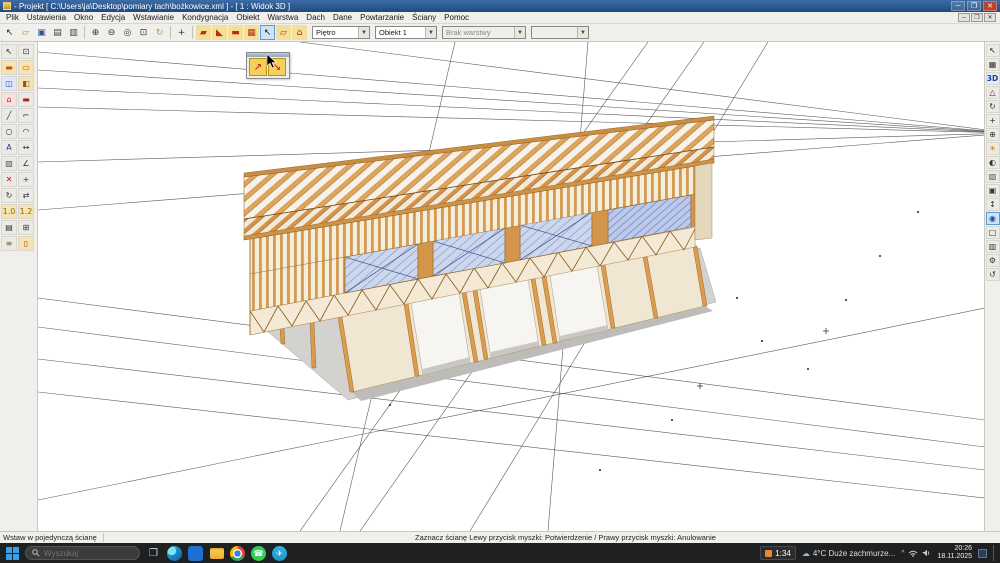 The width and height of the screenshot is (1000, 563). What do you see at coordinates (247, 17) in the screenshot?
I see `menu-obiekt: Obiekt` at bounding box center [247, 17].